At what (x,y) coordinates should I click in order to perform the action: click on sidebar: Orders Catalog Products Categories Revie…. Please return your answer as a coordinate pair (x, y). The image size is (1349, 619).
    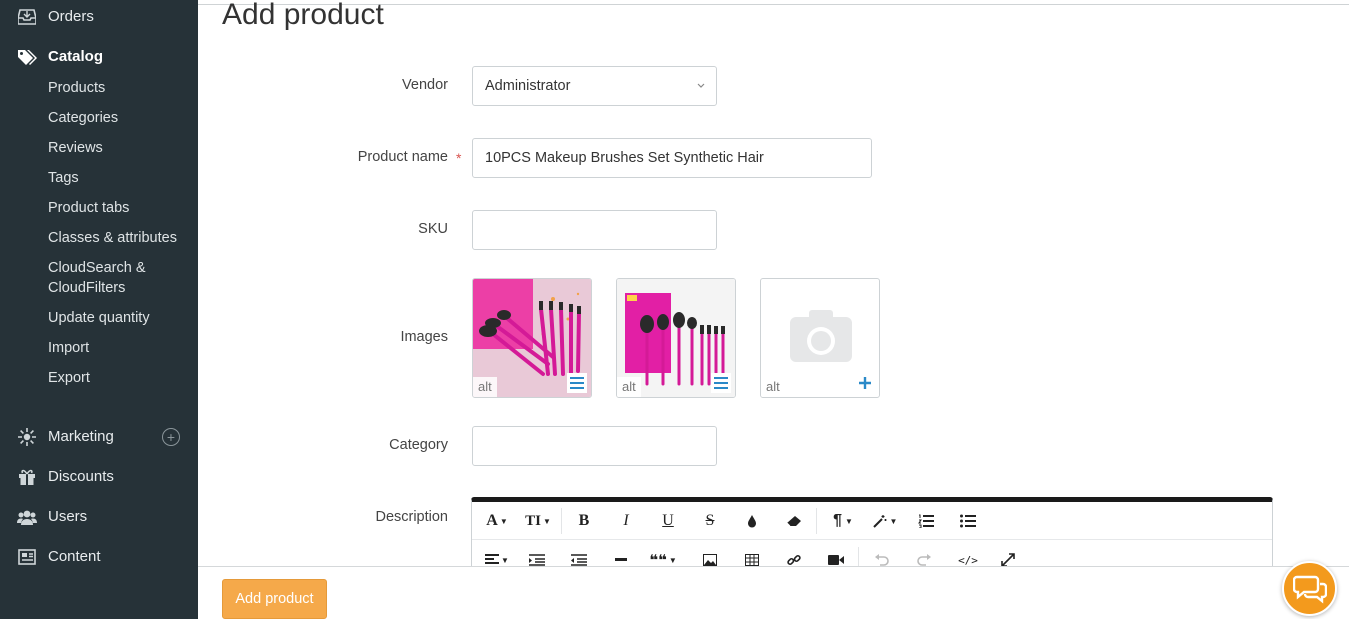
    Looking at the image, I should click on (99, 309).